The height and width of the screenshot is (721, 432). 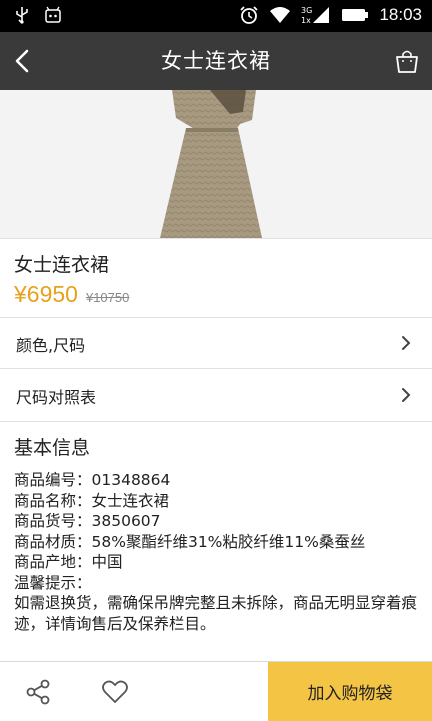 What do you see at coordinates (216, 395) in the screenshot?
I see `option-row-size-chart: 尺码对照表` at bounding box center [216, 395].